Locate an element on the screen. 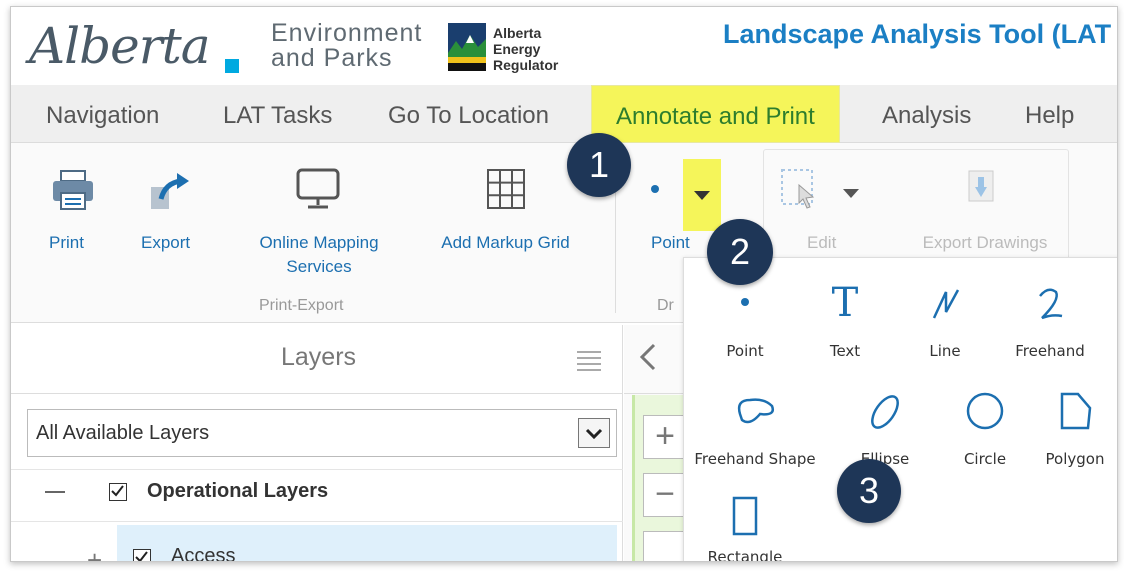 Image resolution: width=1124 pixels, height=571 pixels. tool-polygon-label: Polygon is located at coordinates (1075, 459).